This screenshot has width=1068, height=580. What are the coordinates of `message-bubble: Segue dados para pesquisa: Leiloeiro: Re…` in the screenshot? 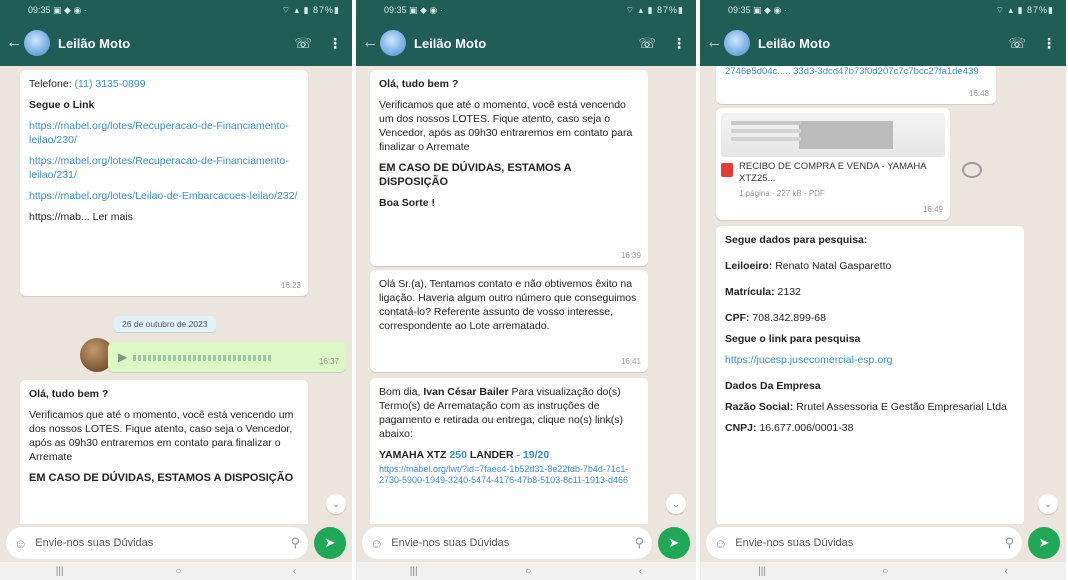 It's located at (870, 375).